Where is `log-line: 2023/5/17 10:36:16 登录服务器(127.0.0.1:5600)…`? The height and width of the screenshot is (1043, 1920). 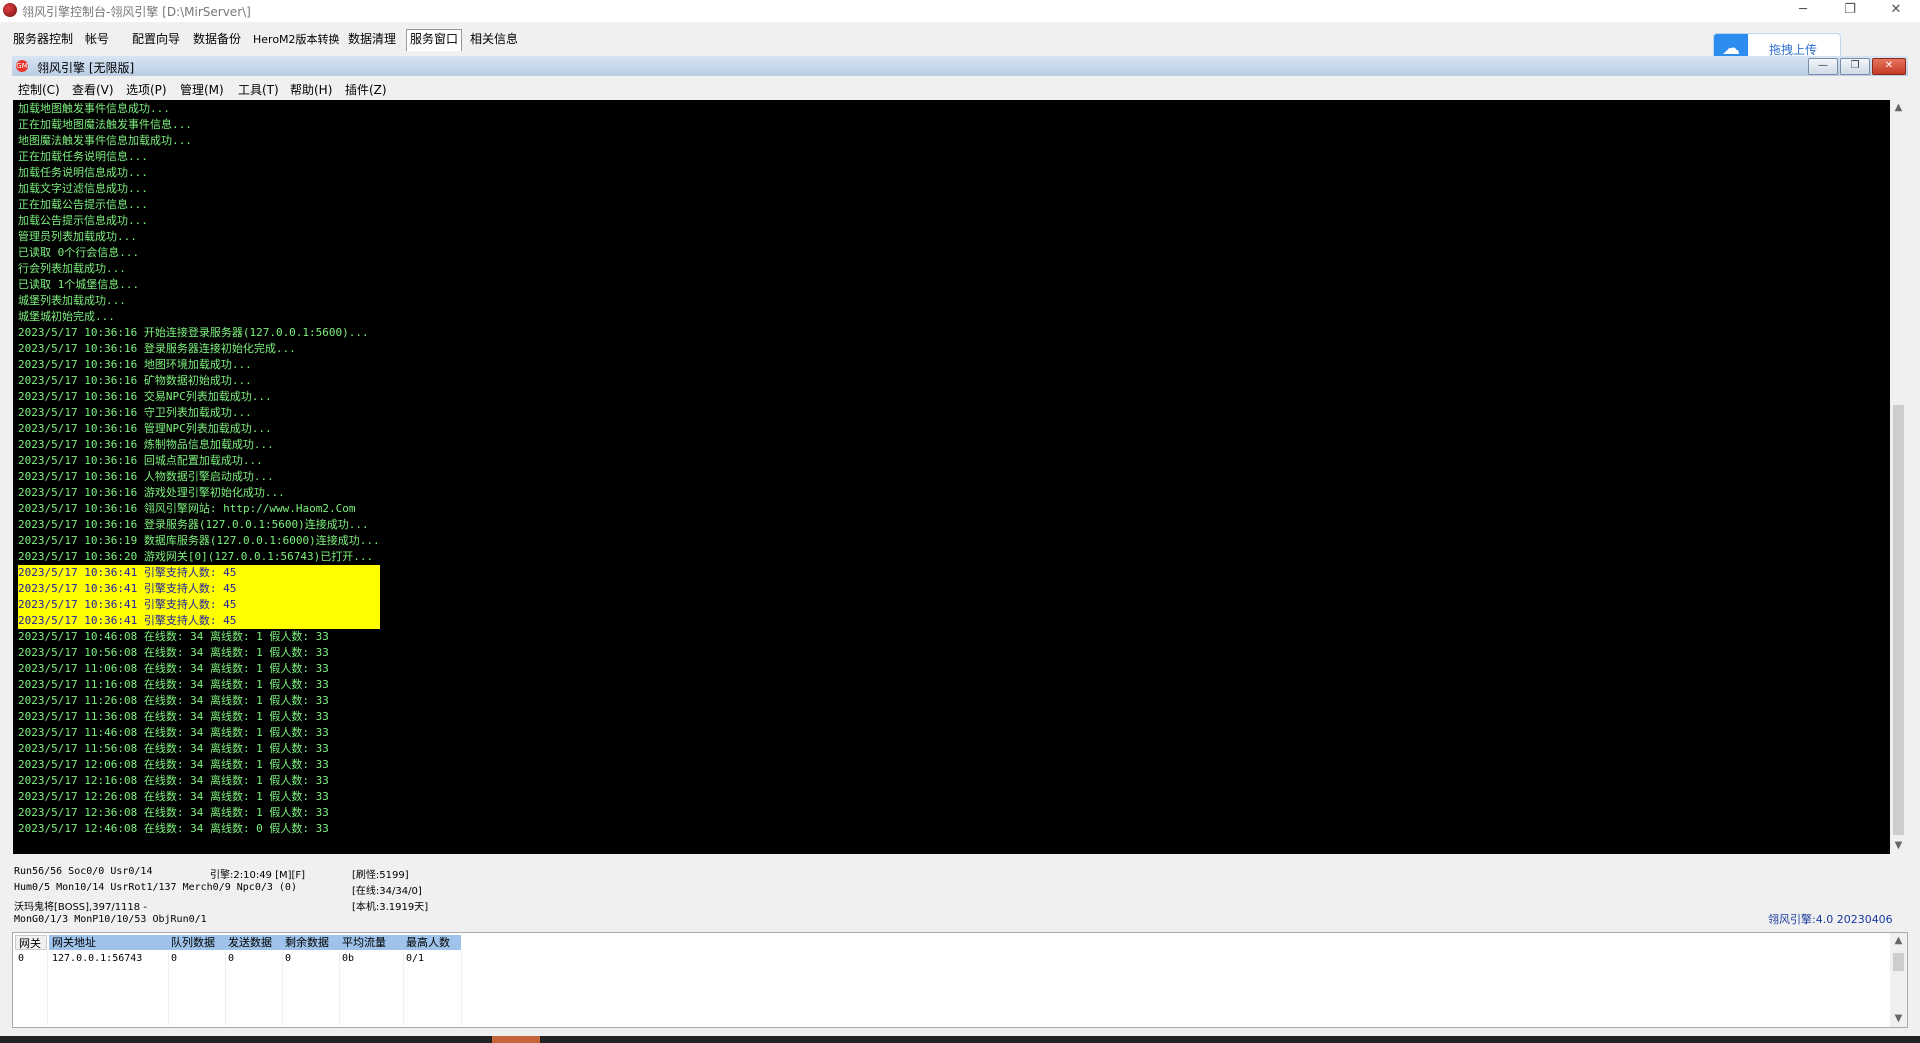
log-line: 2023/5/17 10:36:16 登录服务器(127.0.0.1:5600)… is located at coordinates (193, 524).